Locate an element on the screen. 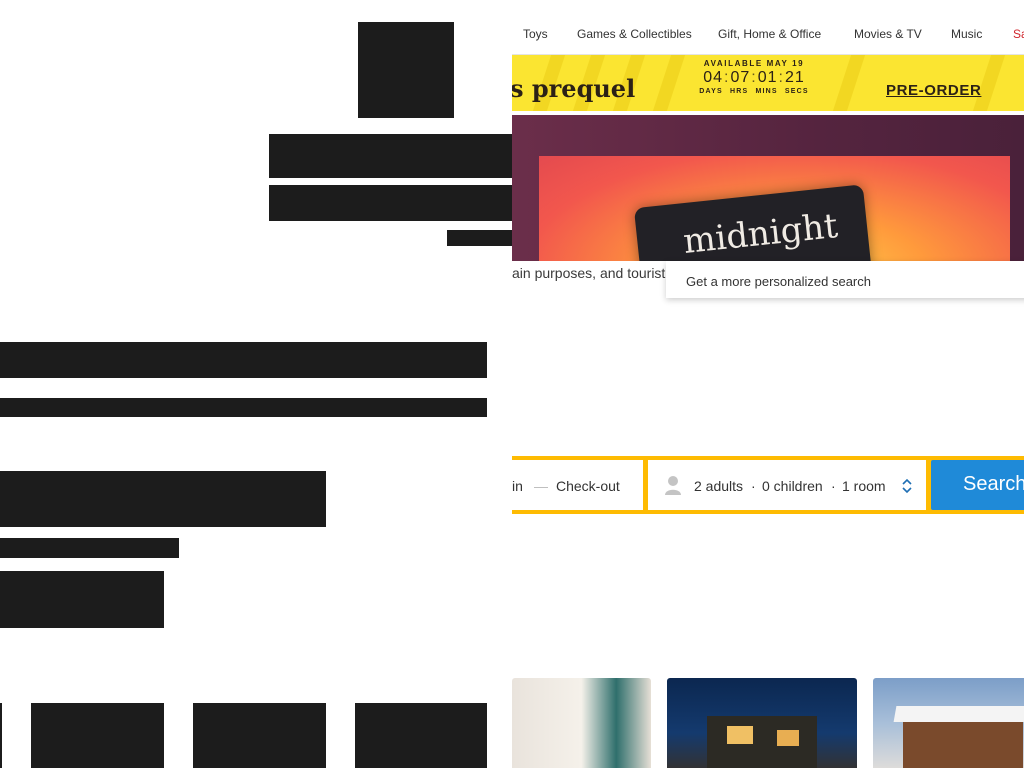 Image resolution: width=1024 pixels, height=768 pixels. search-button-label: Search is located at coordinates (993, 484).